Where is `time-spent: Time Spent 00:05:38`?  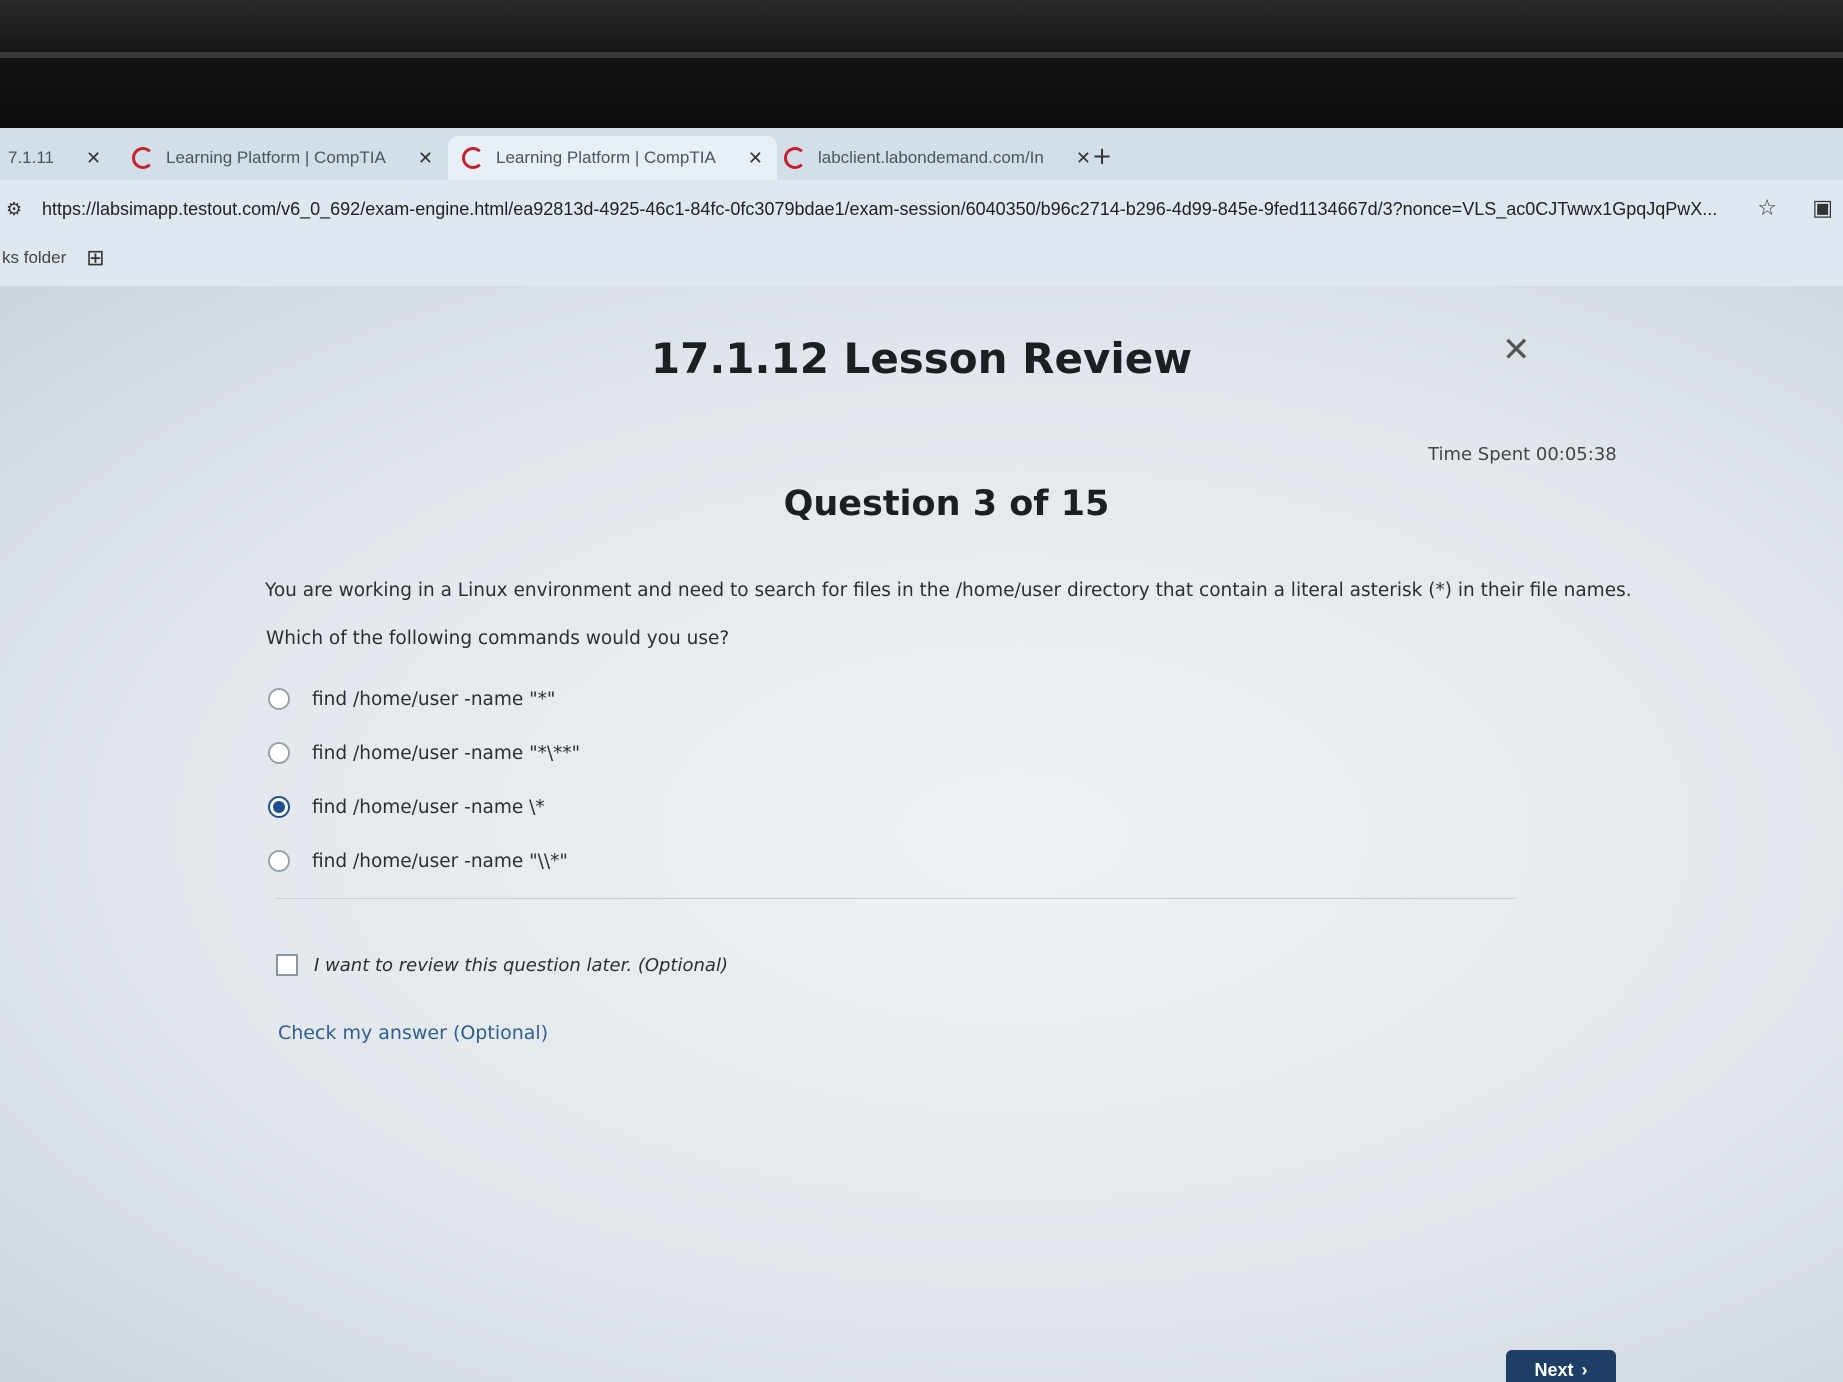 time-spent: Time Spent 00:05:38 is located at coordinates (1522, 454).